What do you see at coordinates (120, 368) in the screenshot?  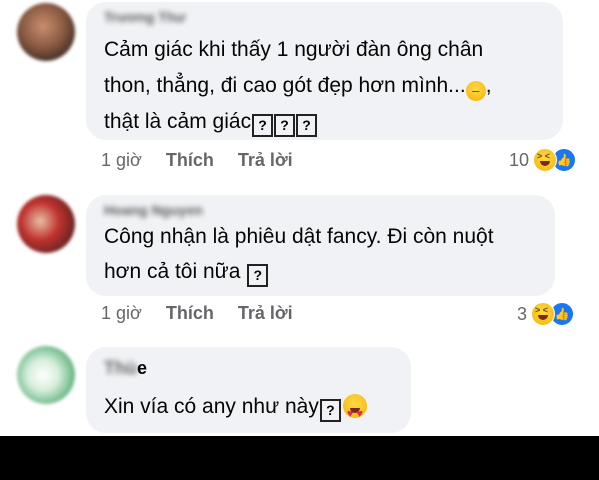 I see `comment-author-name: Thù` at bounding box center [120, 368].